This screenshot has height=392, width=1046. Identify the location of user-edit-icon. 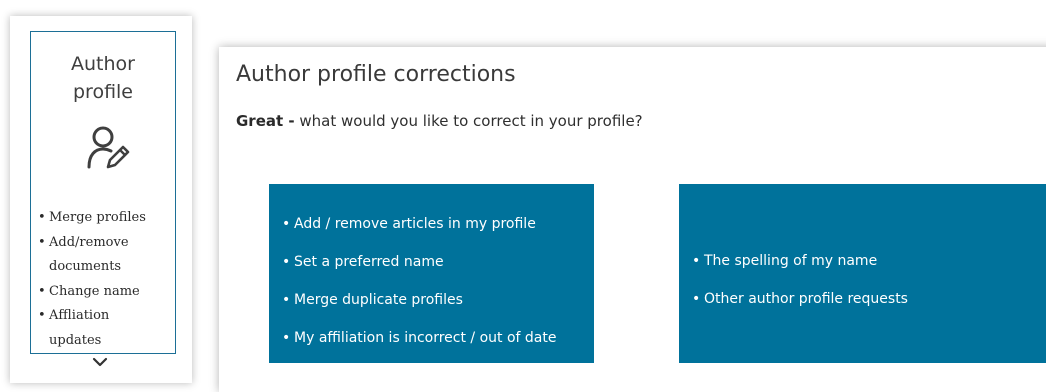
(108, 147).